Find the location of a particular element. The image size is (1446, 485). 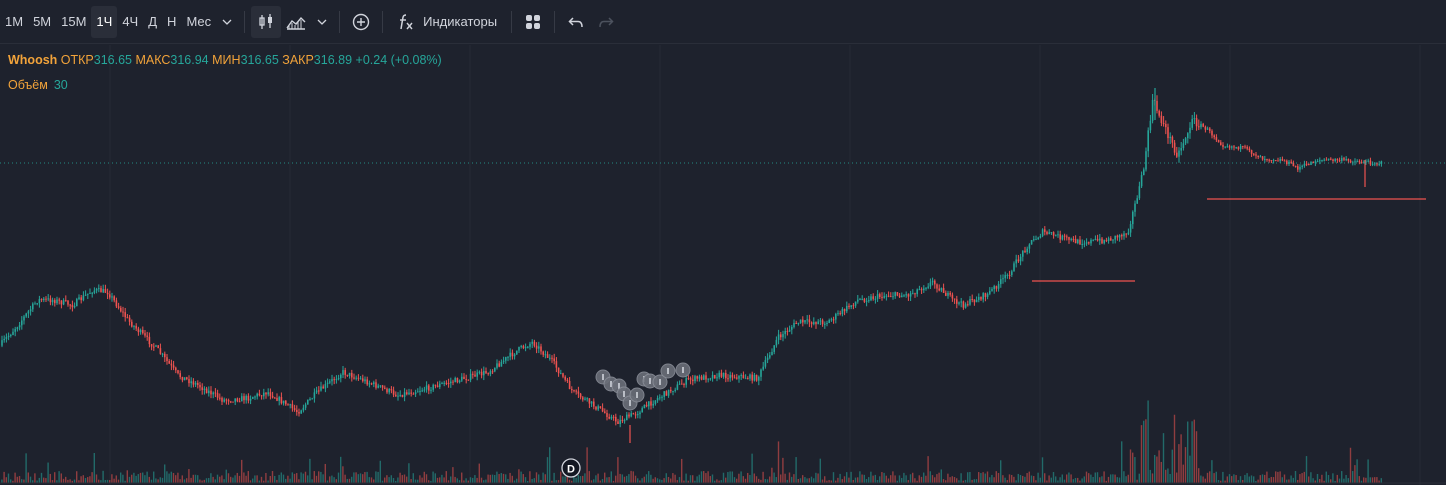

interval-week: Н is located at coordinates (171, 22).